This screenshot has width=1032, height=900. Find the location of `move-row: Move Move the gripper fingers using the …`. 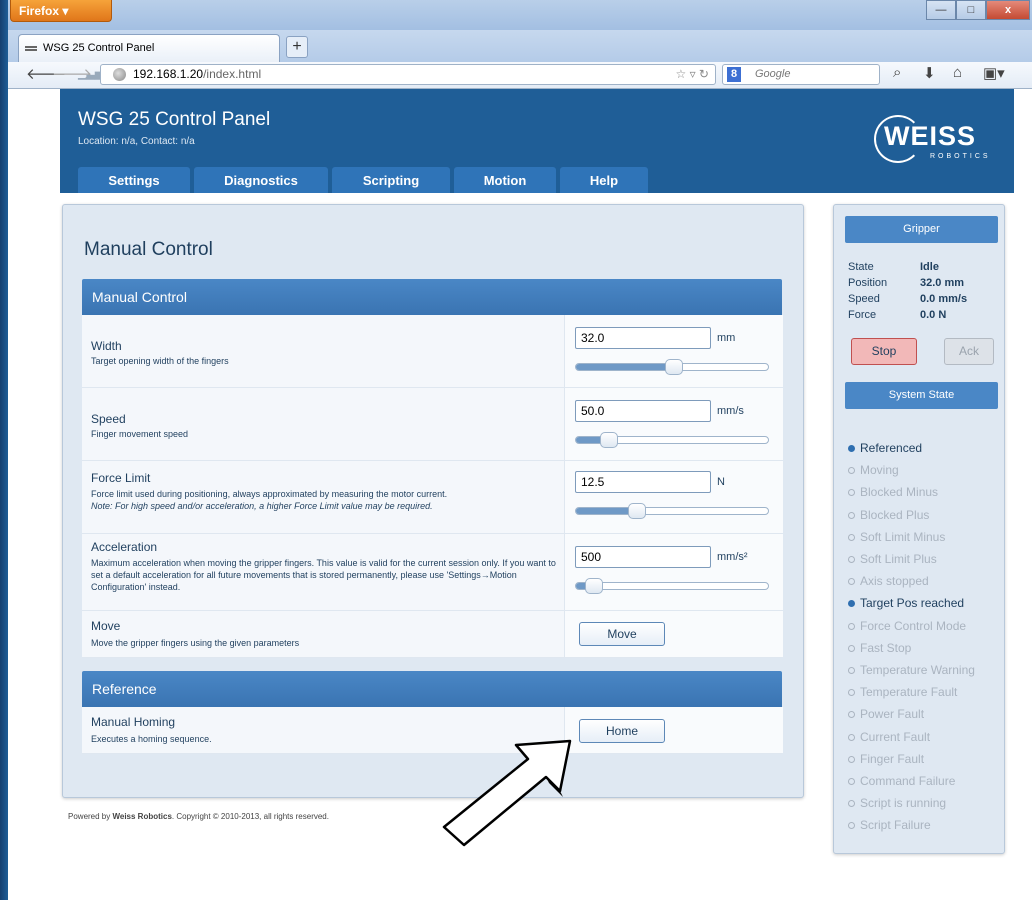

move-row: Move Move the gripper fingers using the … is located at coordinates (432, 634).